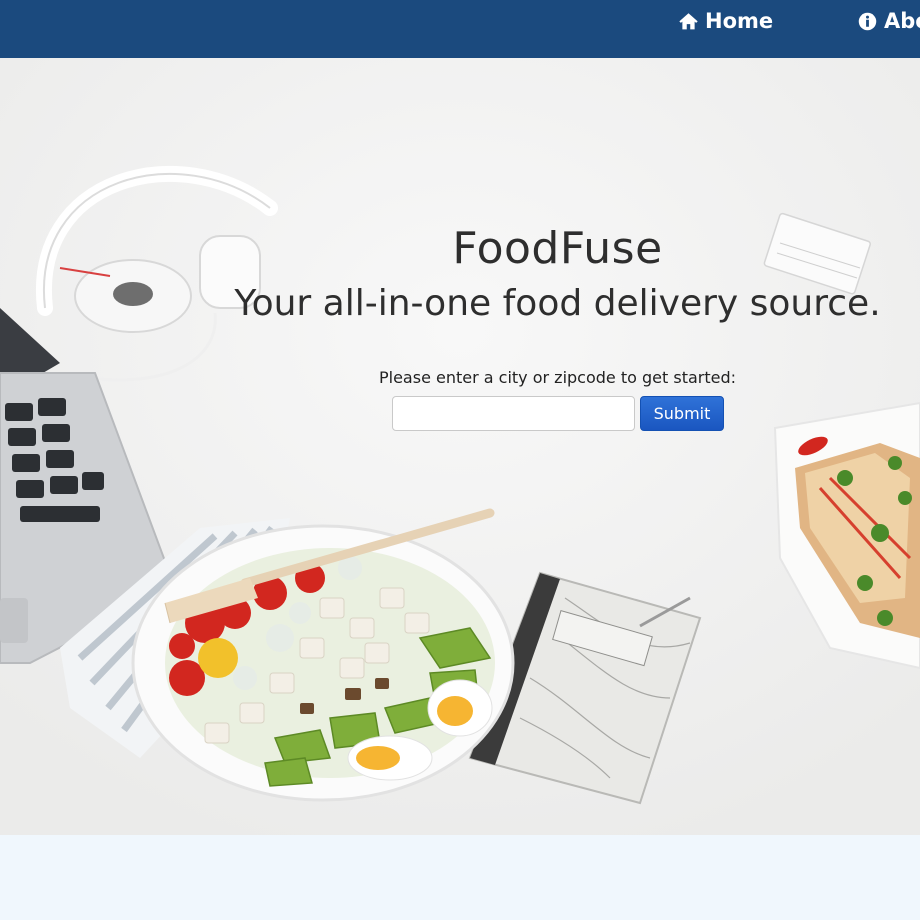 The image size is (920, 920). What do you see at coordinates (513, 413) in the screenshot?
I see `location-search-input` at bounding box center [513, 413].